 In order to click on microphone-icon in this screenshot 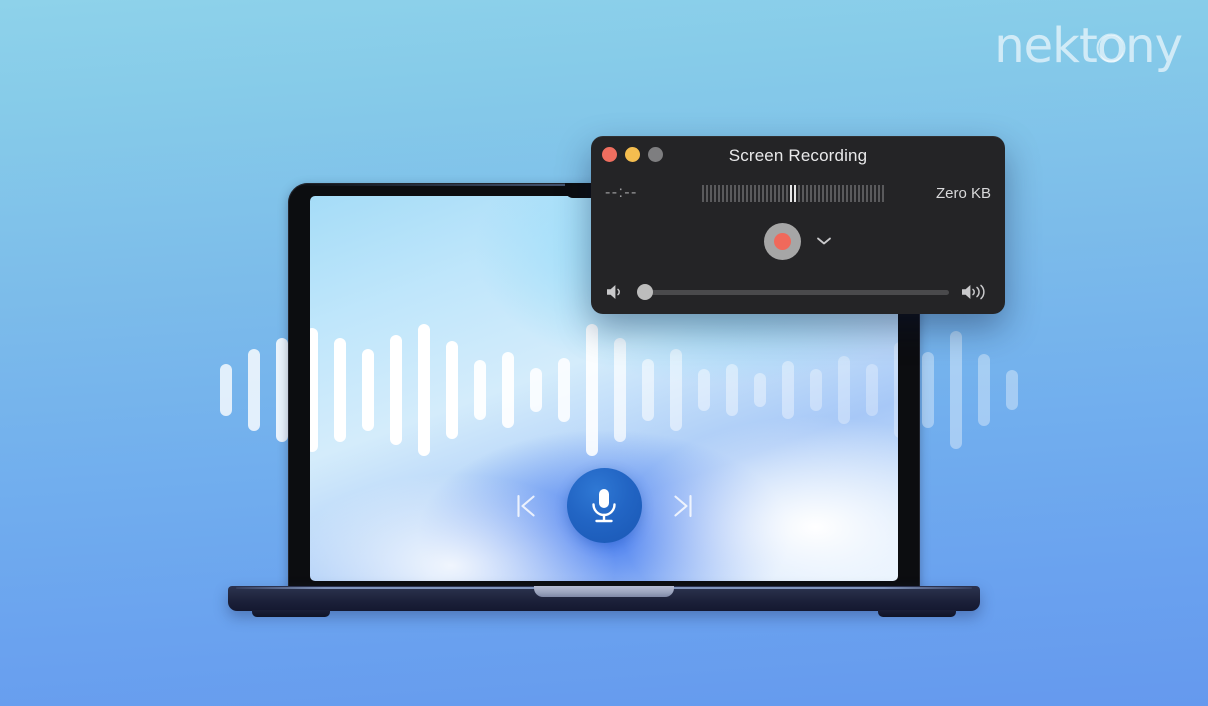, I will do `click(604, 505)`.